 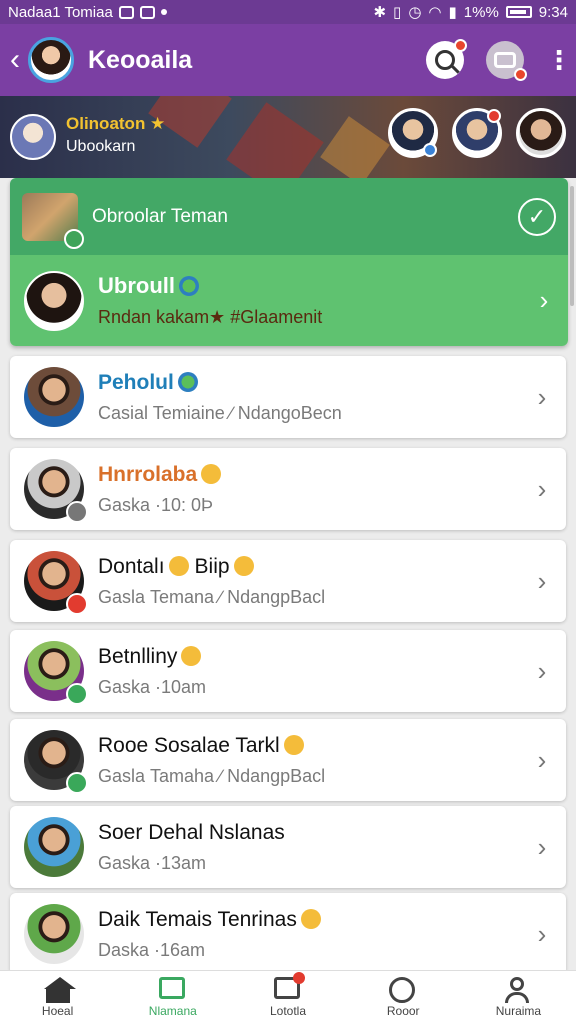 I want to click on chat-row: Peholul Casial Temiaine ∕ NdangoBecn ›, so click(x=288, y=397).